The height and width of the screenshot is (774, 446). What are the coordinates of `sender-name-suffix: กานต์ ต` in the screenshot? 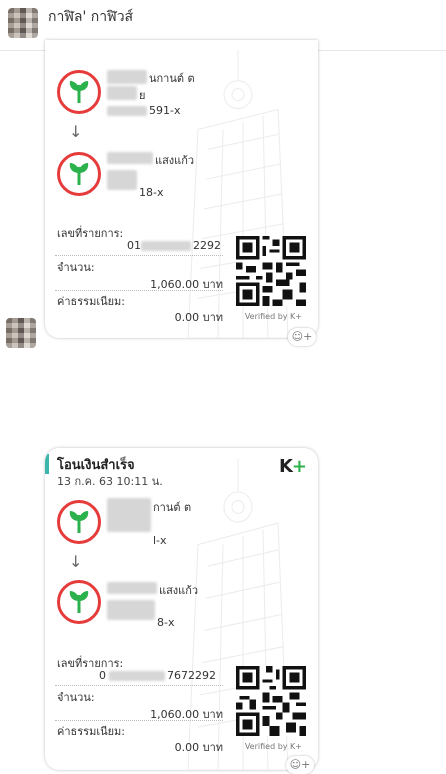 It's located at (172, 507).